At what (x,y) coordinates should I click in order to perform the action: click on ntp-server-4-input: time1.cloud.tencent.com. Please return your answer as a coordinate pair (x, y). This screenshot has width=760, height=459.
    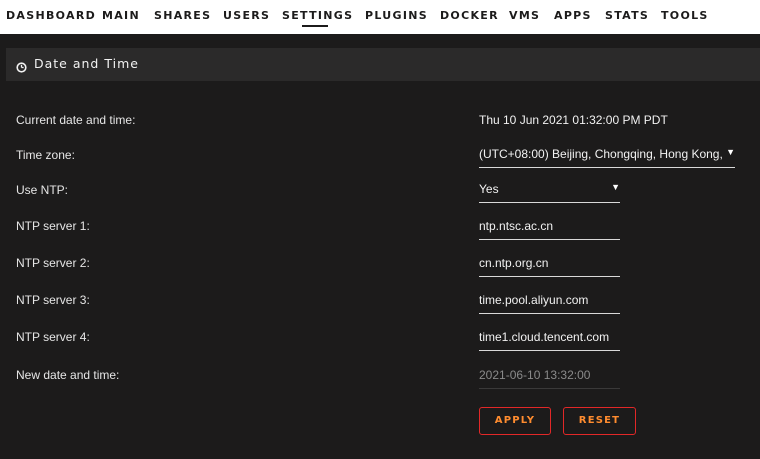
    Looking at the image, I should click on (549, 339).